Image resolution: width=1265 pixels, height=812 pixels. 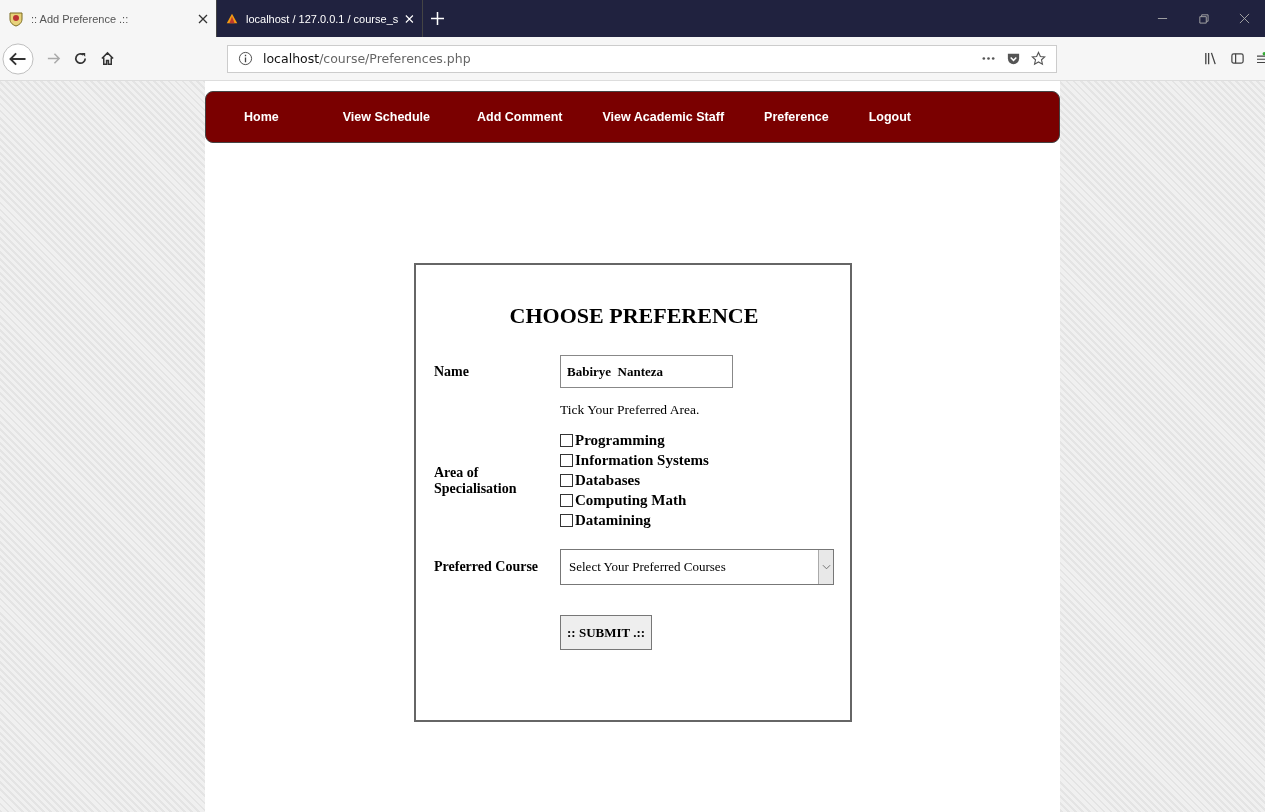 I want to click on checkbox-label: Databases, so click(x=607, y=480).